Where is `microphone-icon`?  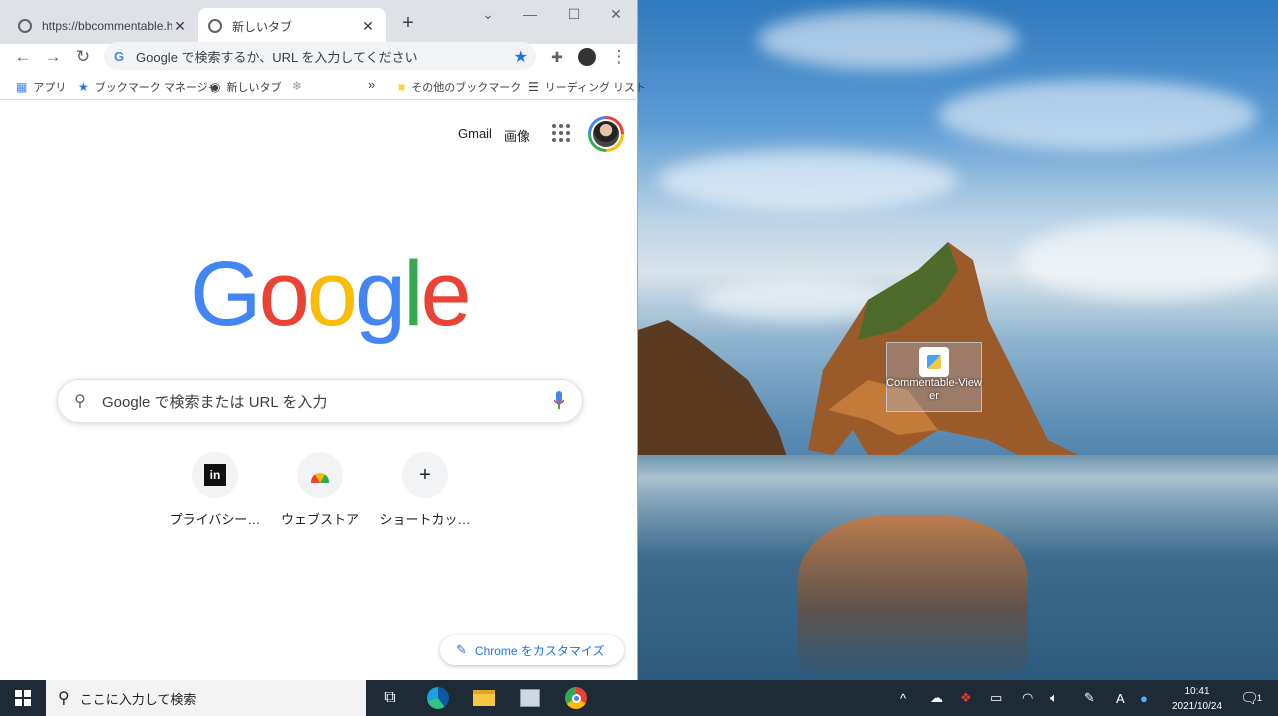
microphone-icon is located at coordinates (559, 401).